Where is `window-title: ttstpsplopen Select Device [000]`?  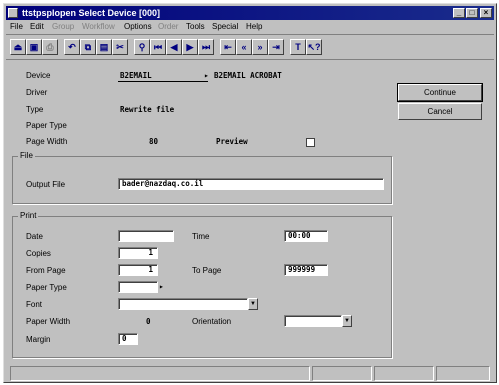
window-title: ttstpsplopen Select Device [000] is located at coordinates (91, 13).